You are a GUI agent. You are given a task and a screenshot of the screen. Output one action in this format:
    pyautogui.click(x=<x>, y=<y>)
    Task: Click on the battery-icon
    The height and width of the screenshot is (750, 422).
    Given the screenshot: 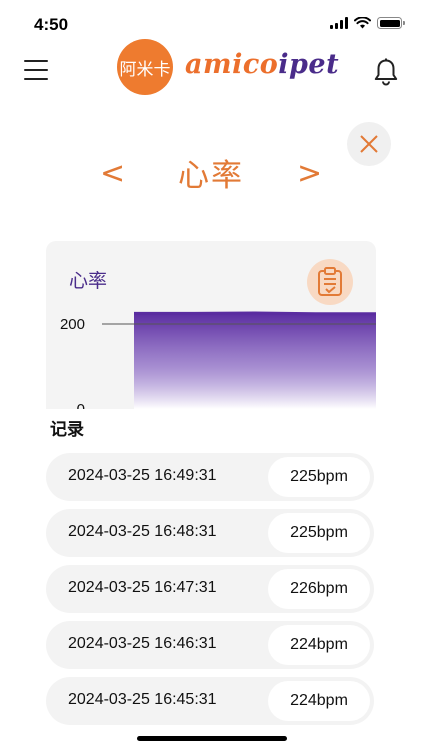 What is the action you would take?
    pyautogui.click(x=391, y=23)
    